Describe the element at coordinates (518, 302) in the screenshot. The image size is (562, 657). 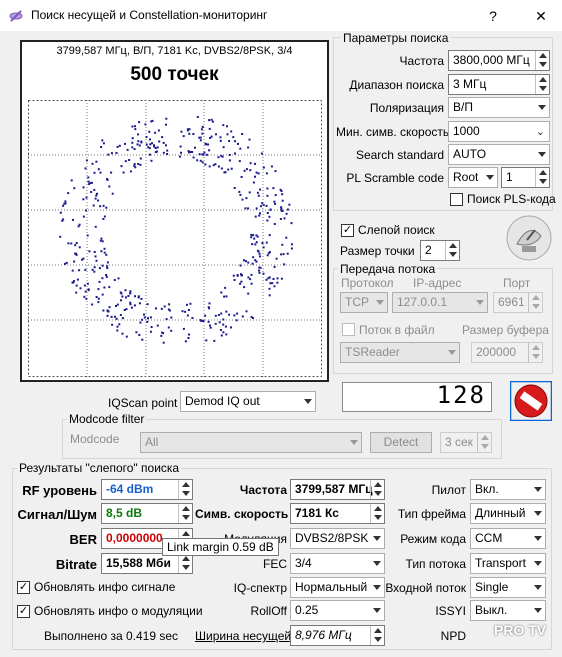
I see `port-input: 6961` at that location.